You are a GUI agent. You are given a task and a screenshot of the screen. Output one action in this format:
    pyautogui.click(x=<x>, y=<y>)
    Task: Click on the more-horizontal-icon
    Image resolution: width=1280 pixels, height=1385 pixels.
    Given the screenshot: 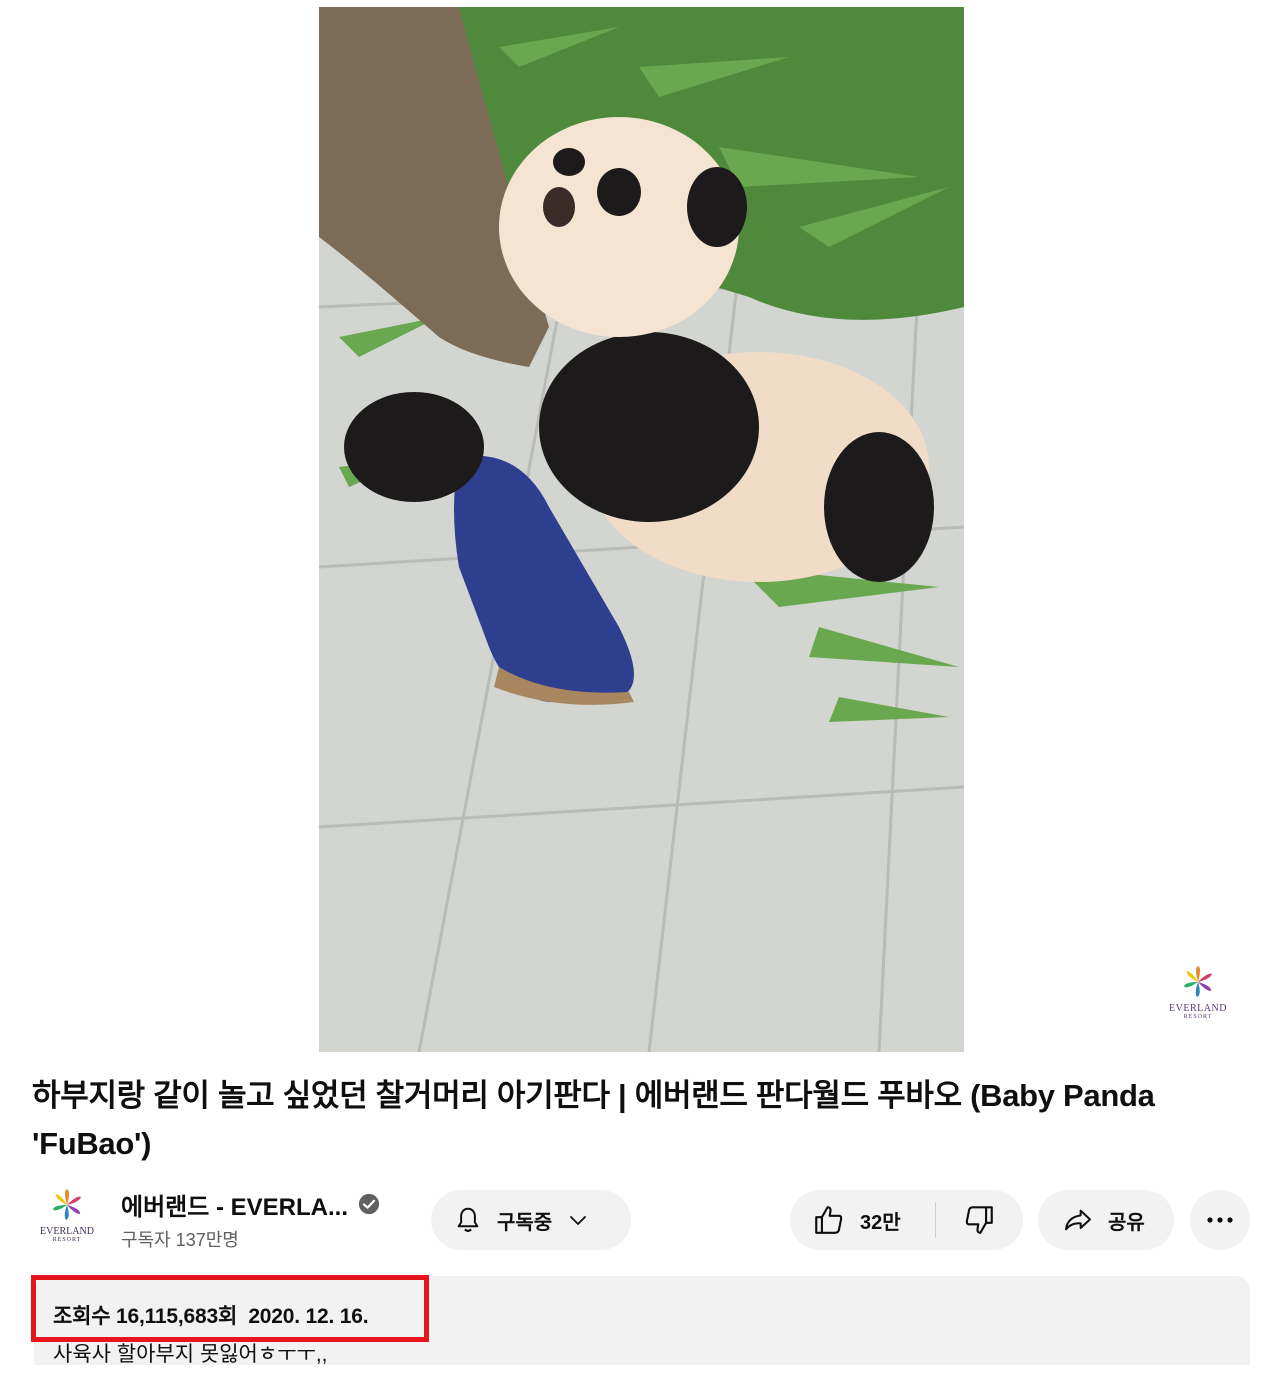 What is the action you would take?
    pyautogui.click(x=1220, y=1220)
    